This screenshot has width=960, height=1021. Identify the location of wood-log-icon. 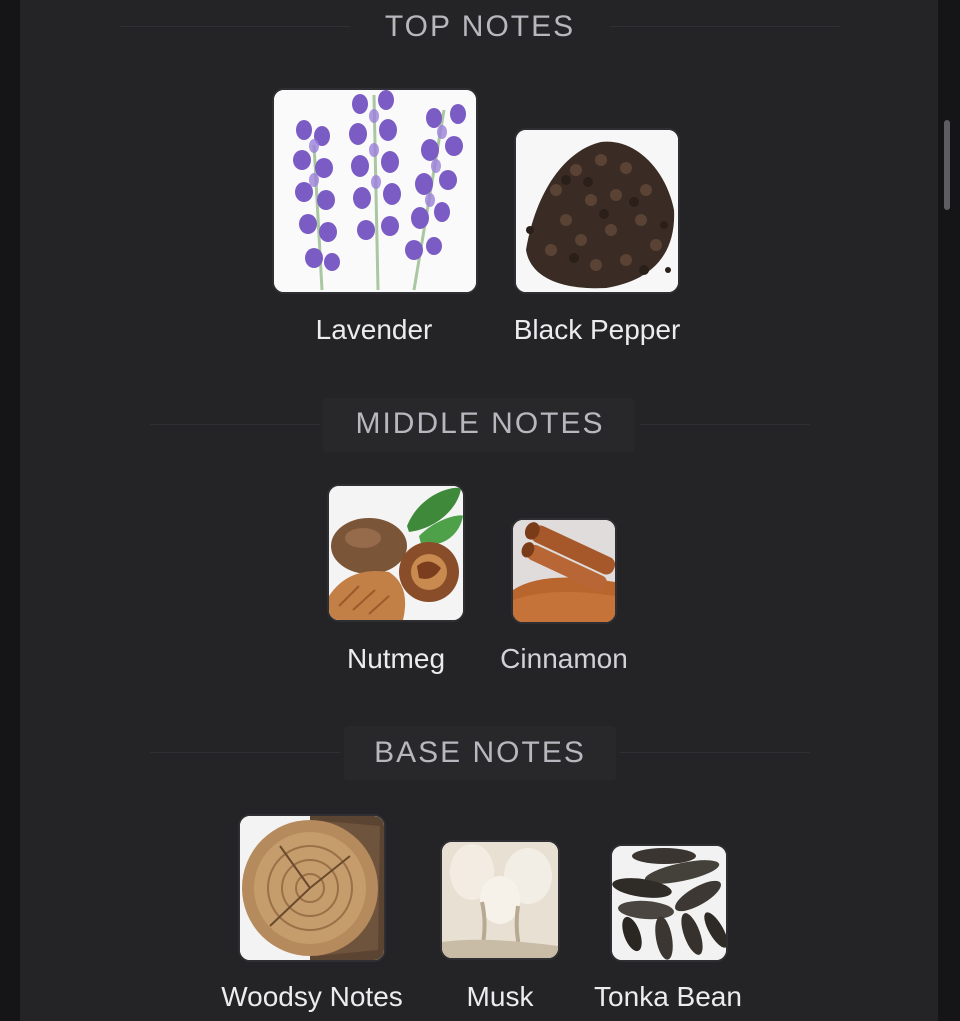
(312, 888).